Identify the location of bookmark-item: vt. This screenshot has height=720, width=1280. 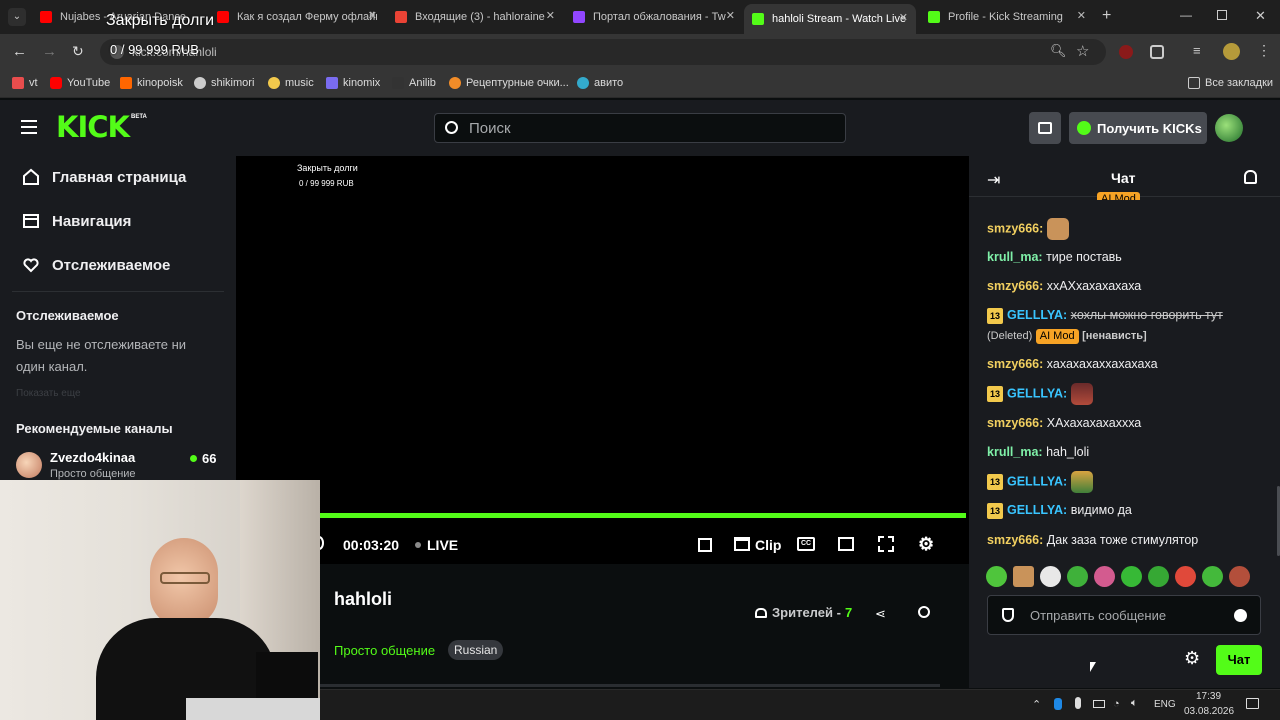
(25, 83).